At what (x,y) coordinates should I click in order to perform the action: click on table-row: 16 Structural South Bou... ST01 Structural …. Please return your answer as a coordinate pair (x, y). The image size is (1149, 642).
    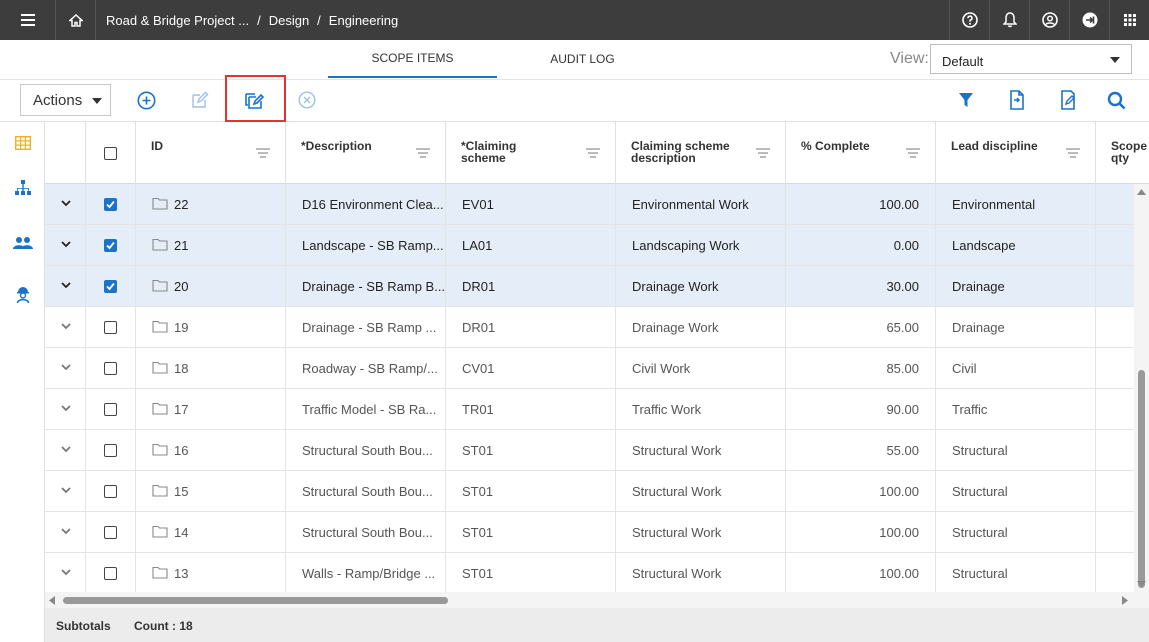
    Looking at the image, I should click on (591, 450).